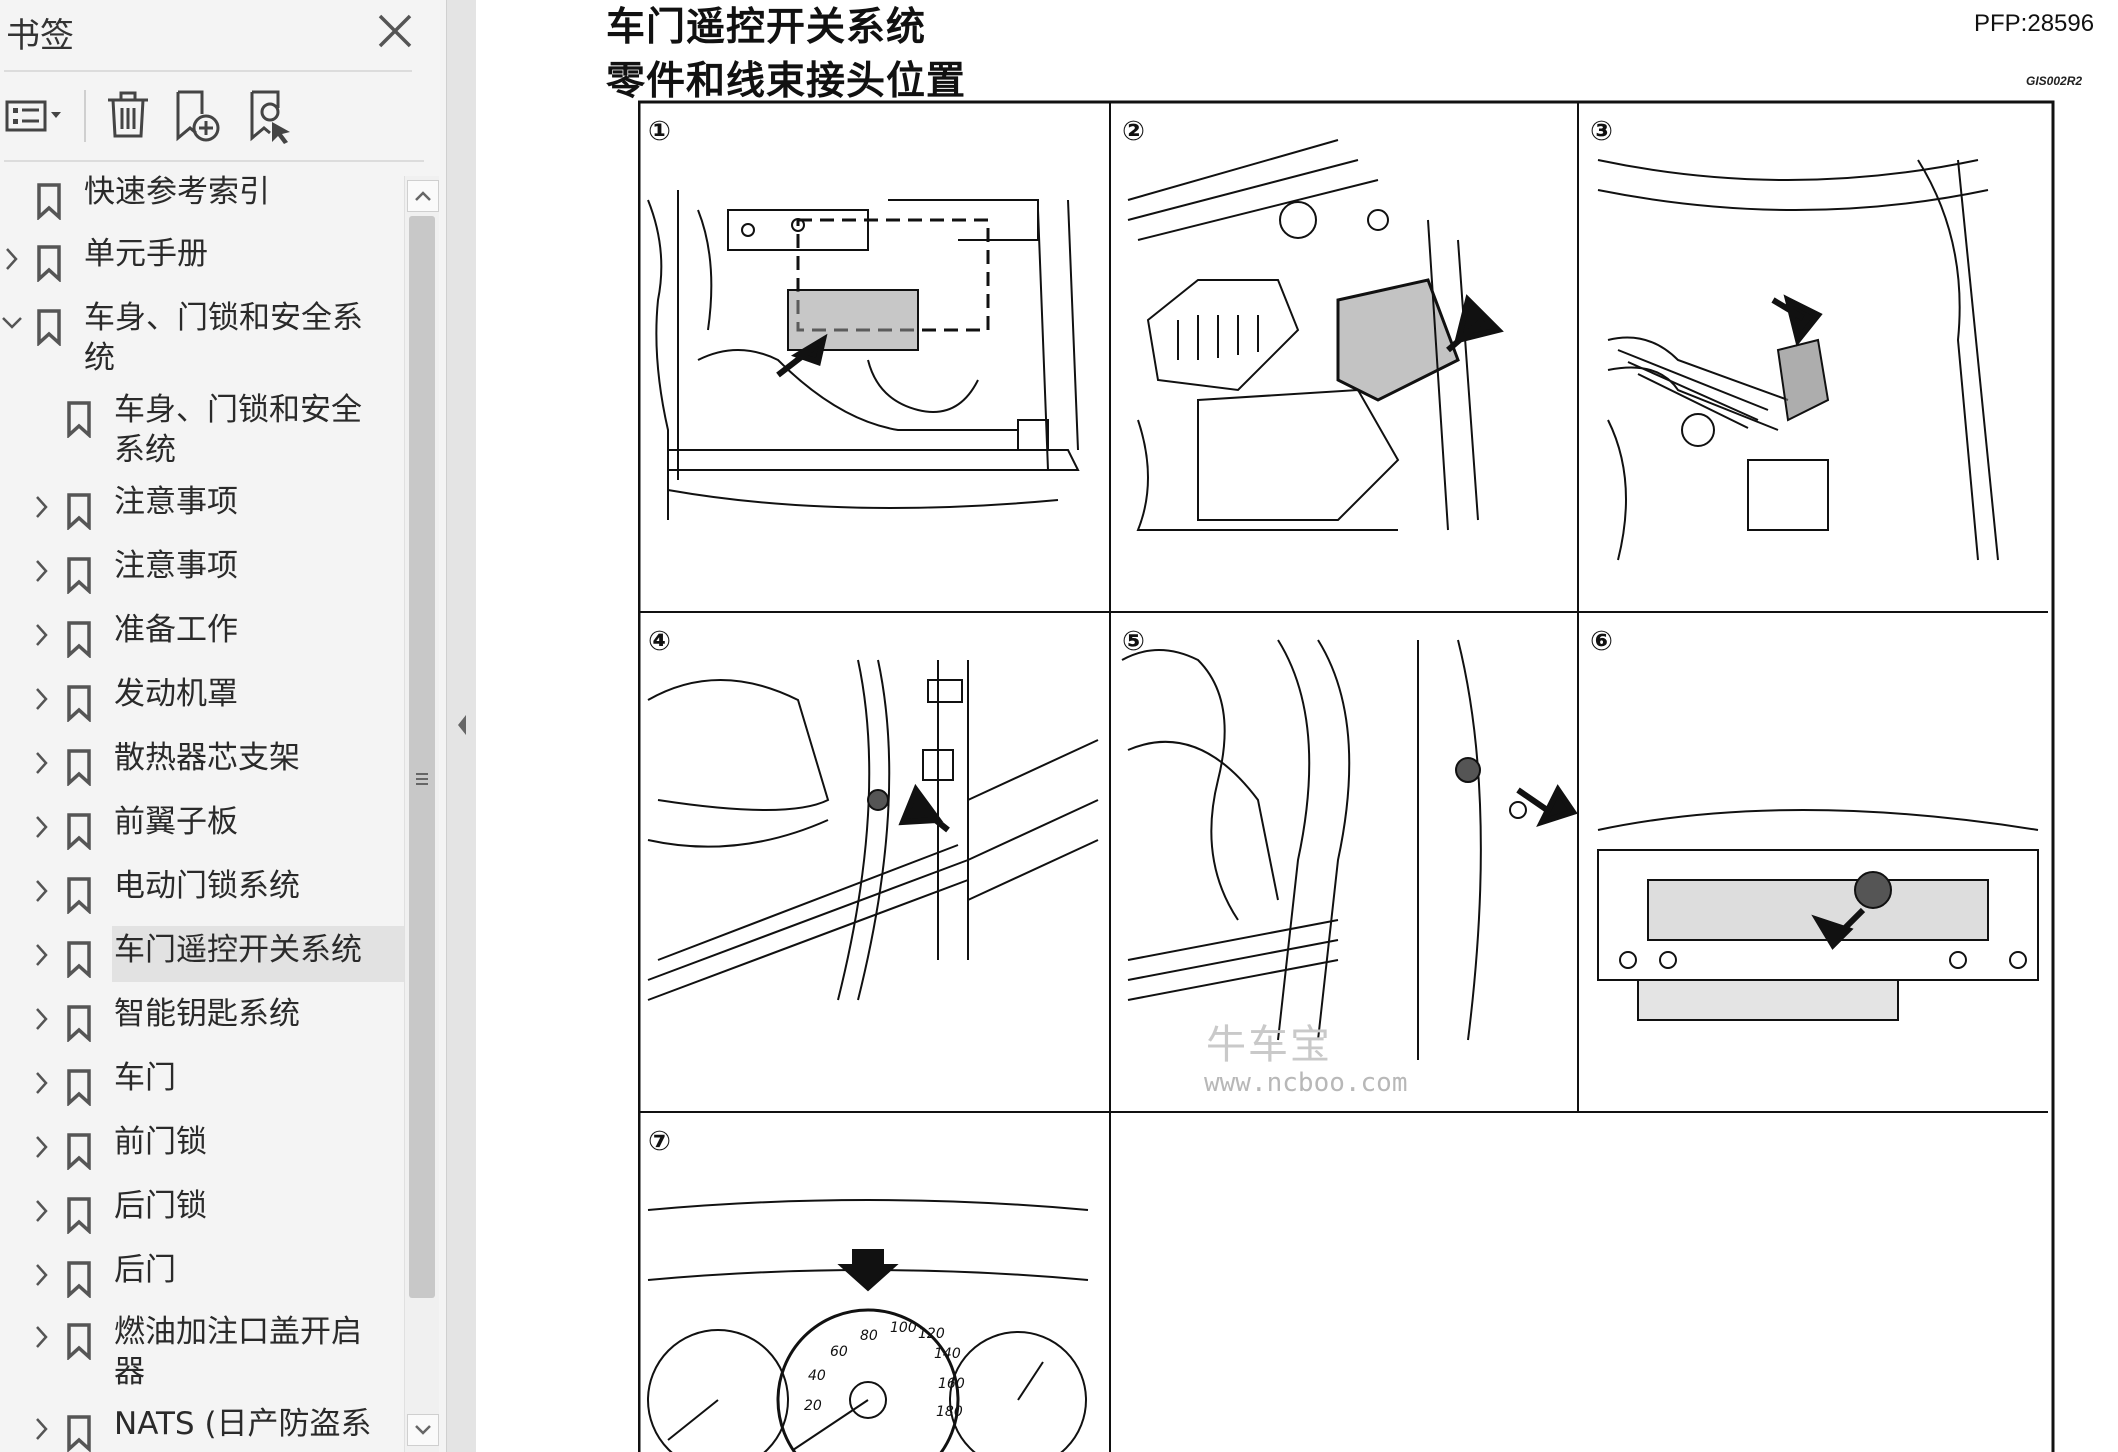  Describe the element at coordinates (238, 1352) in the screenshot. I see `bookmark-label: 燃油加注口盖开启器` at that location.